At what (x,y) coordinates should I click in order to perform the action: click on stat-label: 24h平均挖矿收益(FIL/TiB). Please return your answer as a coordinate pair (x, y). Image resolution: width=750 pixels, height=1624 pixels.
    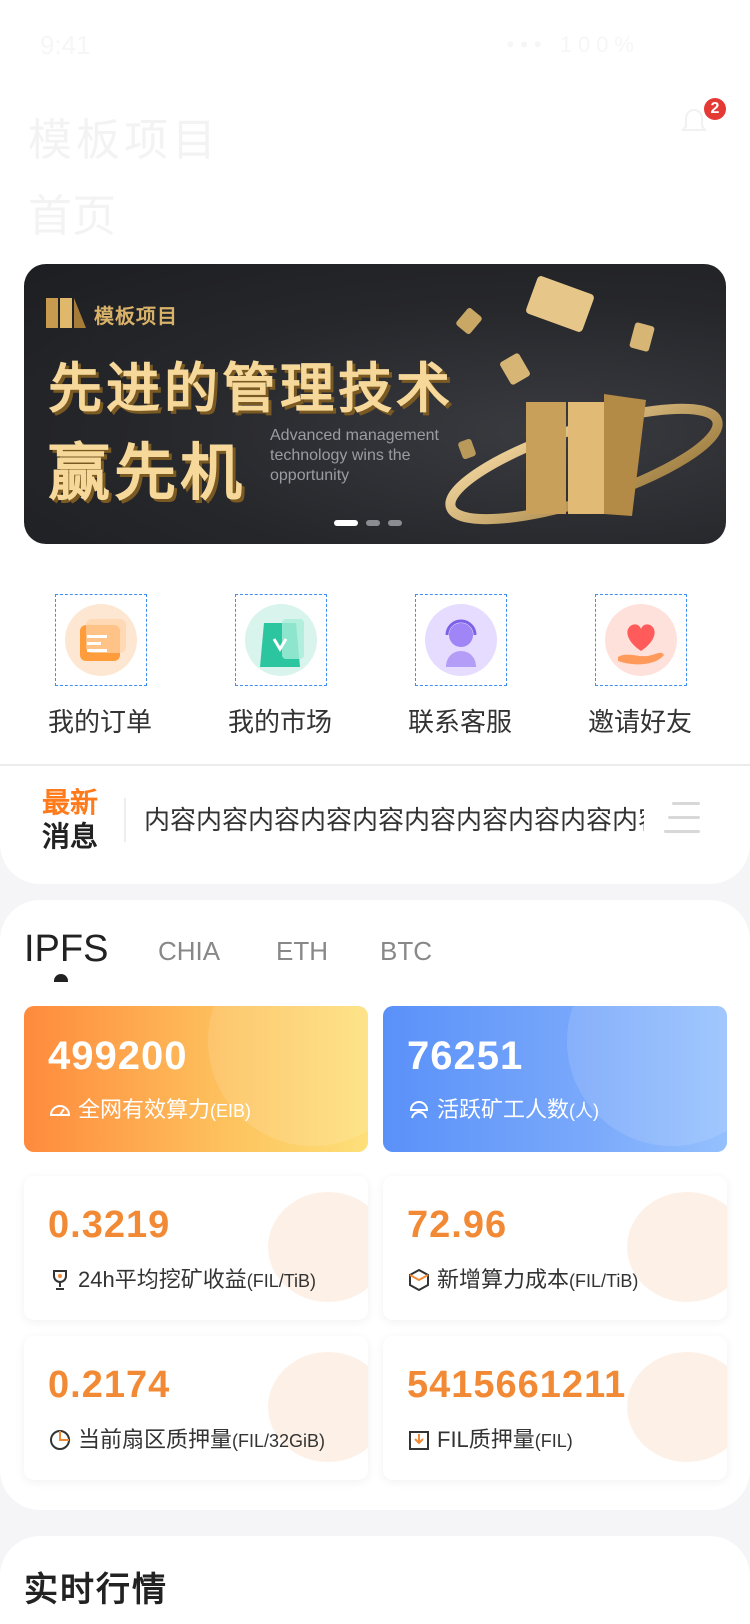
    Looking at the image, I should click on (182, 1278).